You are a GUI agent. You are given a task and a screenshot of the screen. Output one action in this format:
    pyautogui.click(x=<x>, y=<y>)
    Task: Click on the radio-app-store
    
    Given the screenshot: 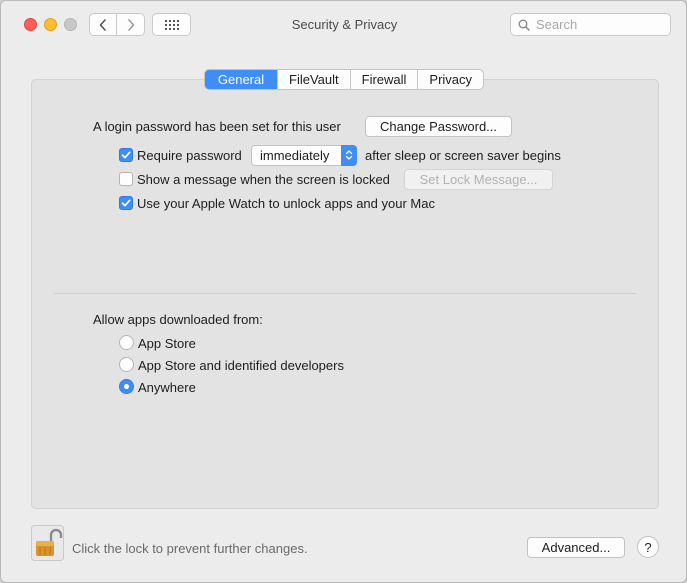 What is the action you would take?
    pyautogui.click(x=126, y=342)
    